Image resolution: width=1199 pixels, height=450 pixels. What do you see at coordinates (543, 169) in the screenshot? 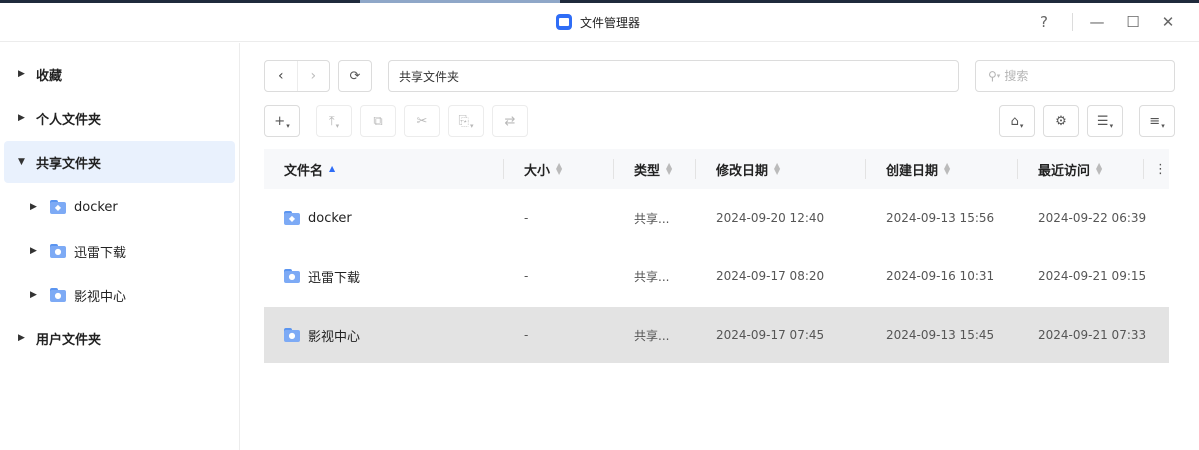
I see `column-header-size: 大小 ▲ ▼` at bounding box center [543, 169].